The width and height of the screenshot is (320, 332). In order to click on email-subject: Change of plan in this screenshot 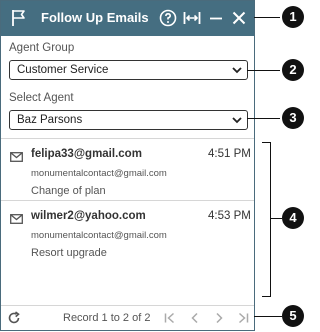, I will do `click(68, 191)`.